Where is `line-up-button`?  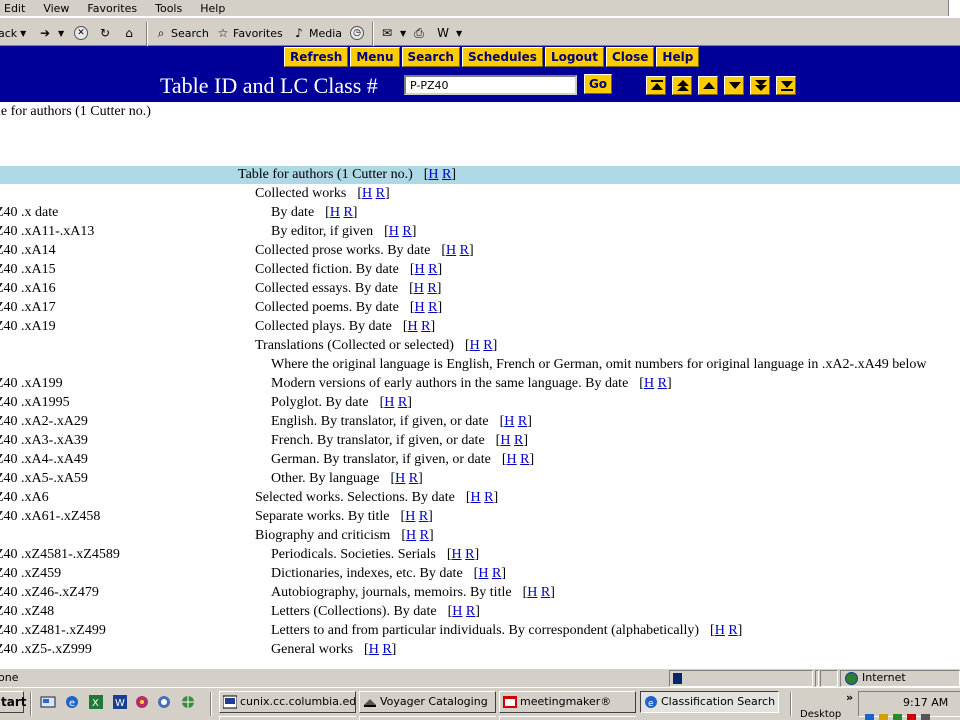
line-up-button is located at coordinates (708, 85).